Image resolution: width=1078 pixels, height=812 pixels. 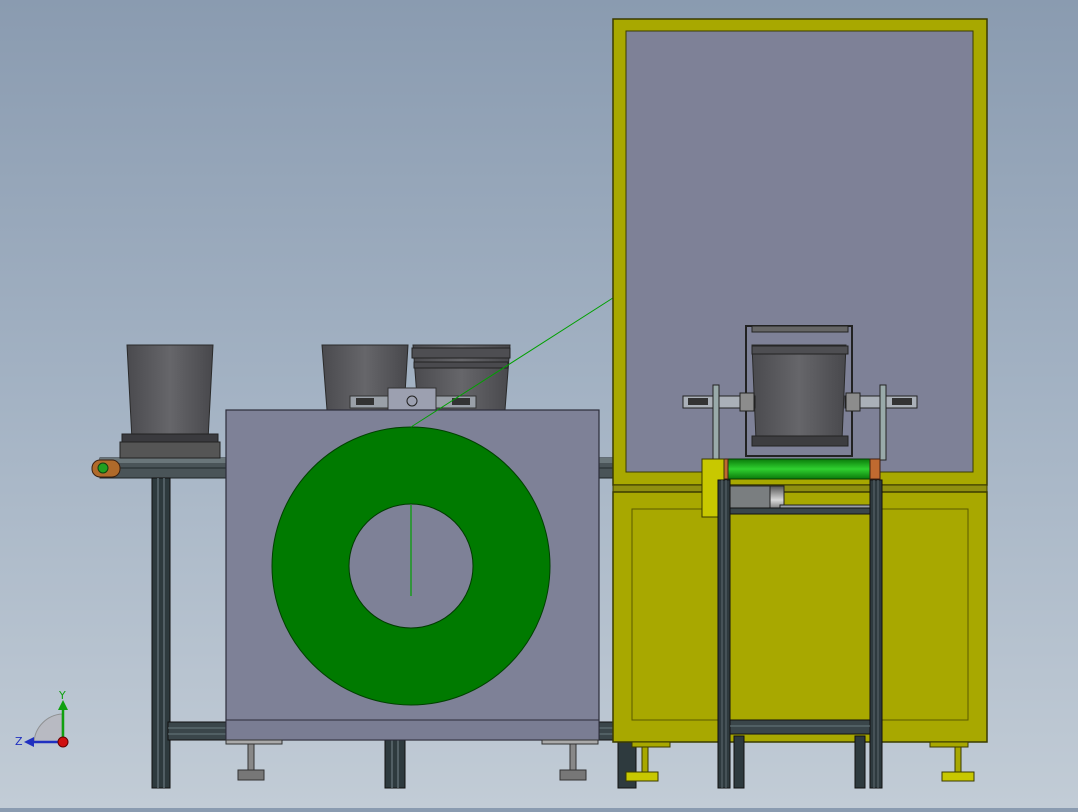 What do you see at coordinates (800, 614) in the screenshot?
I see `cabinet-lower-door` at bounding box center [800, 614].